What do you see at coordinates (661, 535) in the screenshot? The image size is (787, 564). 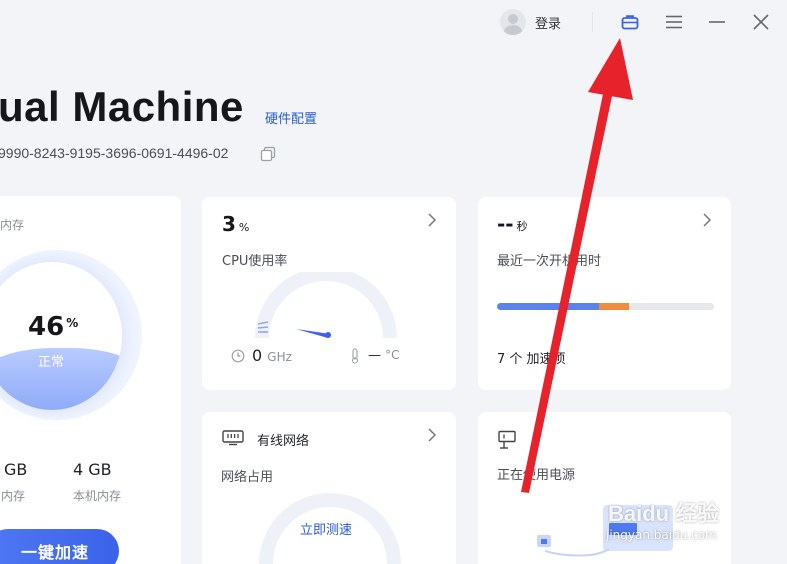 I see `watermark-url: jingyan.baidu.com` at bounding box center [661, 535].